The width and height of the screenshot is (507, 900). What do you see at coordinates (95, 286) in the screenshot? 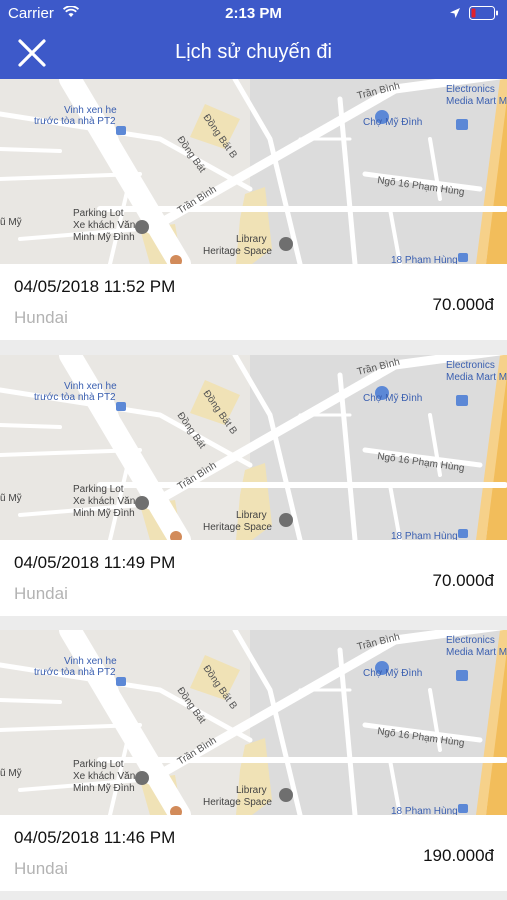
I see `trip-datetime: 04/05/2018 11:52 PM` at bounding box center [95, 286].